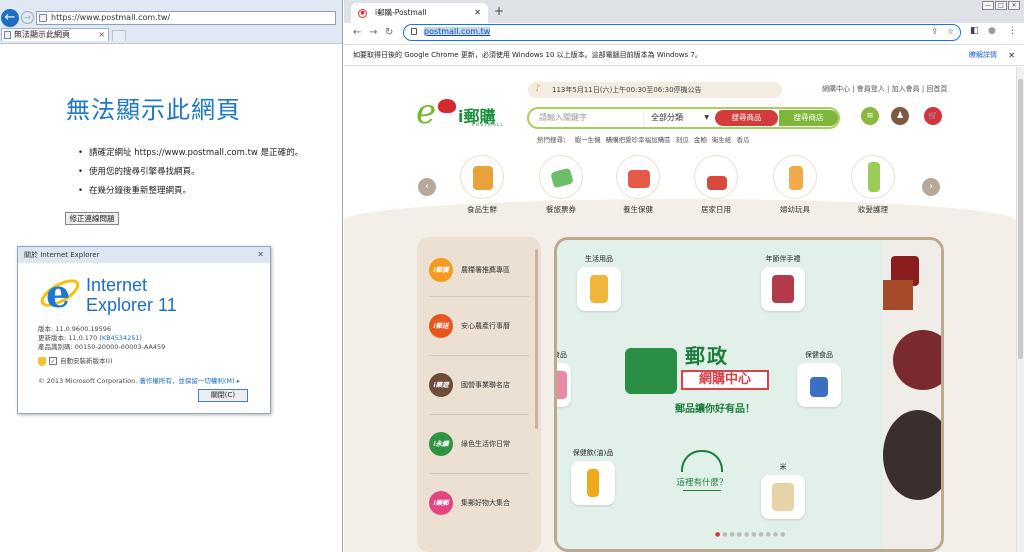 The image size is (1024, 552). I want to click on category-health: 養生保健, so click(638, 185).